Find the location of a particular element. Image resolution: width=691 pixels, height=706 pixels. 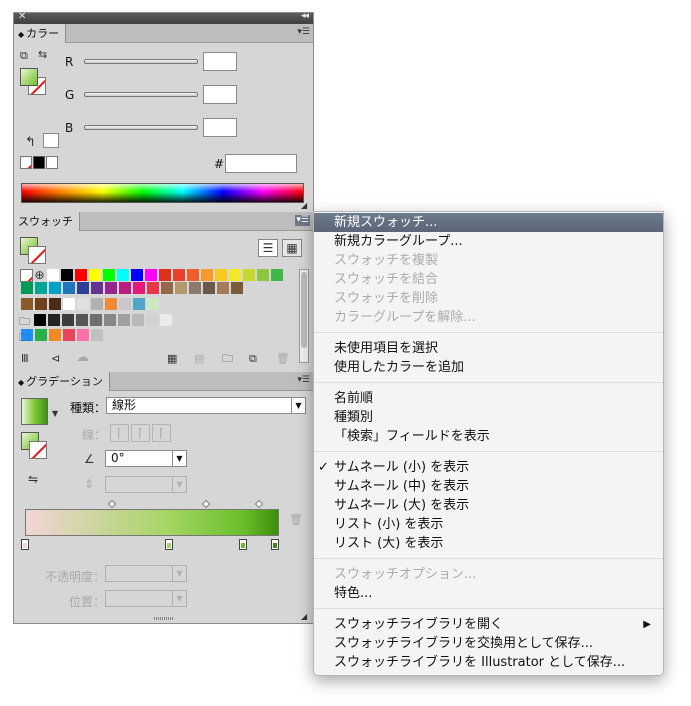

tab-gradient: ◆ グラデーション is located at coordinates (62, 381).